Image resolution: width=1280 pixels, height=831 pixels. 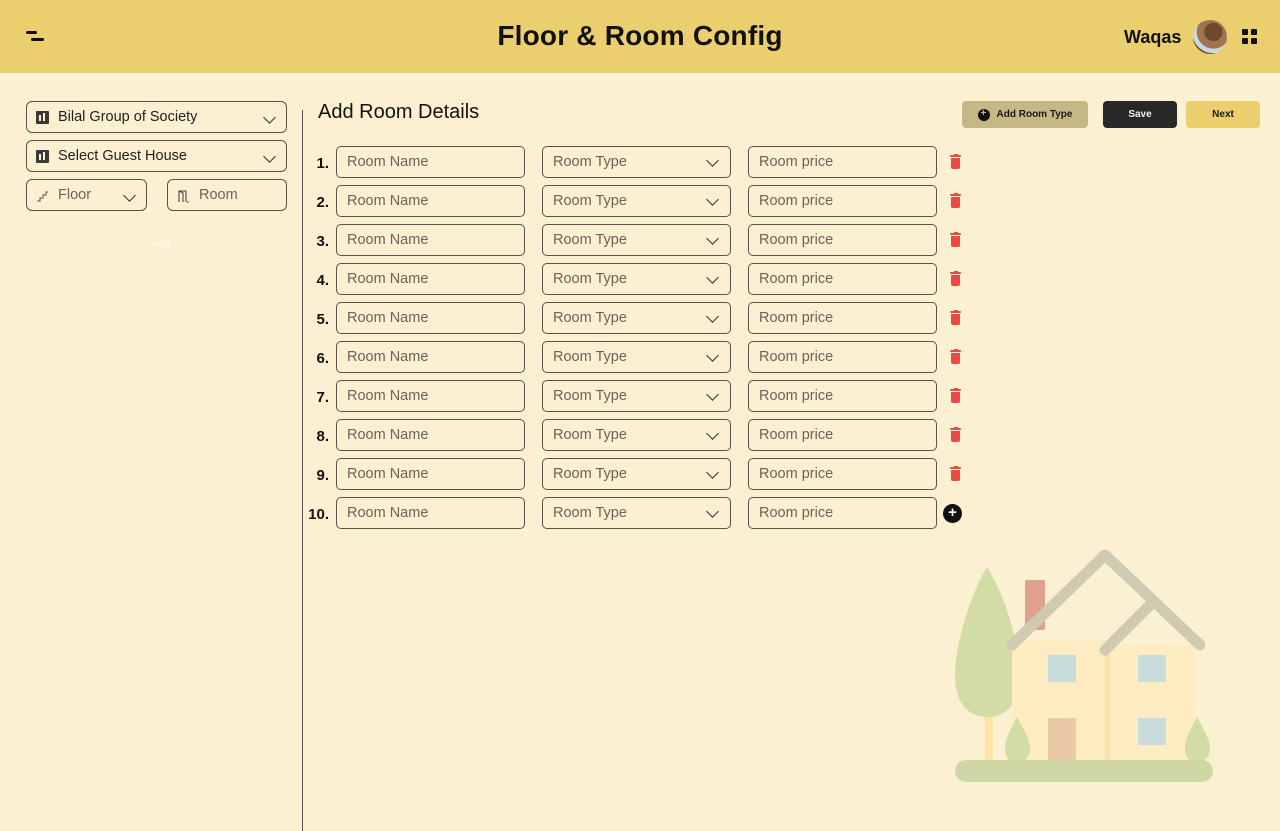 I want to click on grid-icon, so click(x=1249, y=36).